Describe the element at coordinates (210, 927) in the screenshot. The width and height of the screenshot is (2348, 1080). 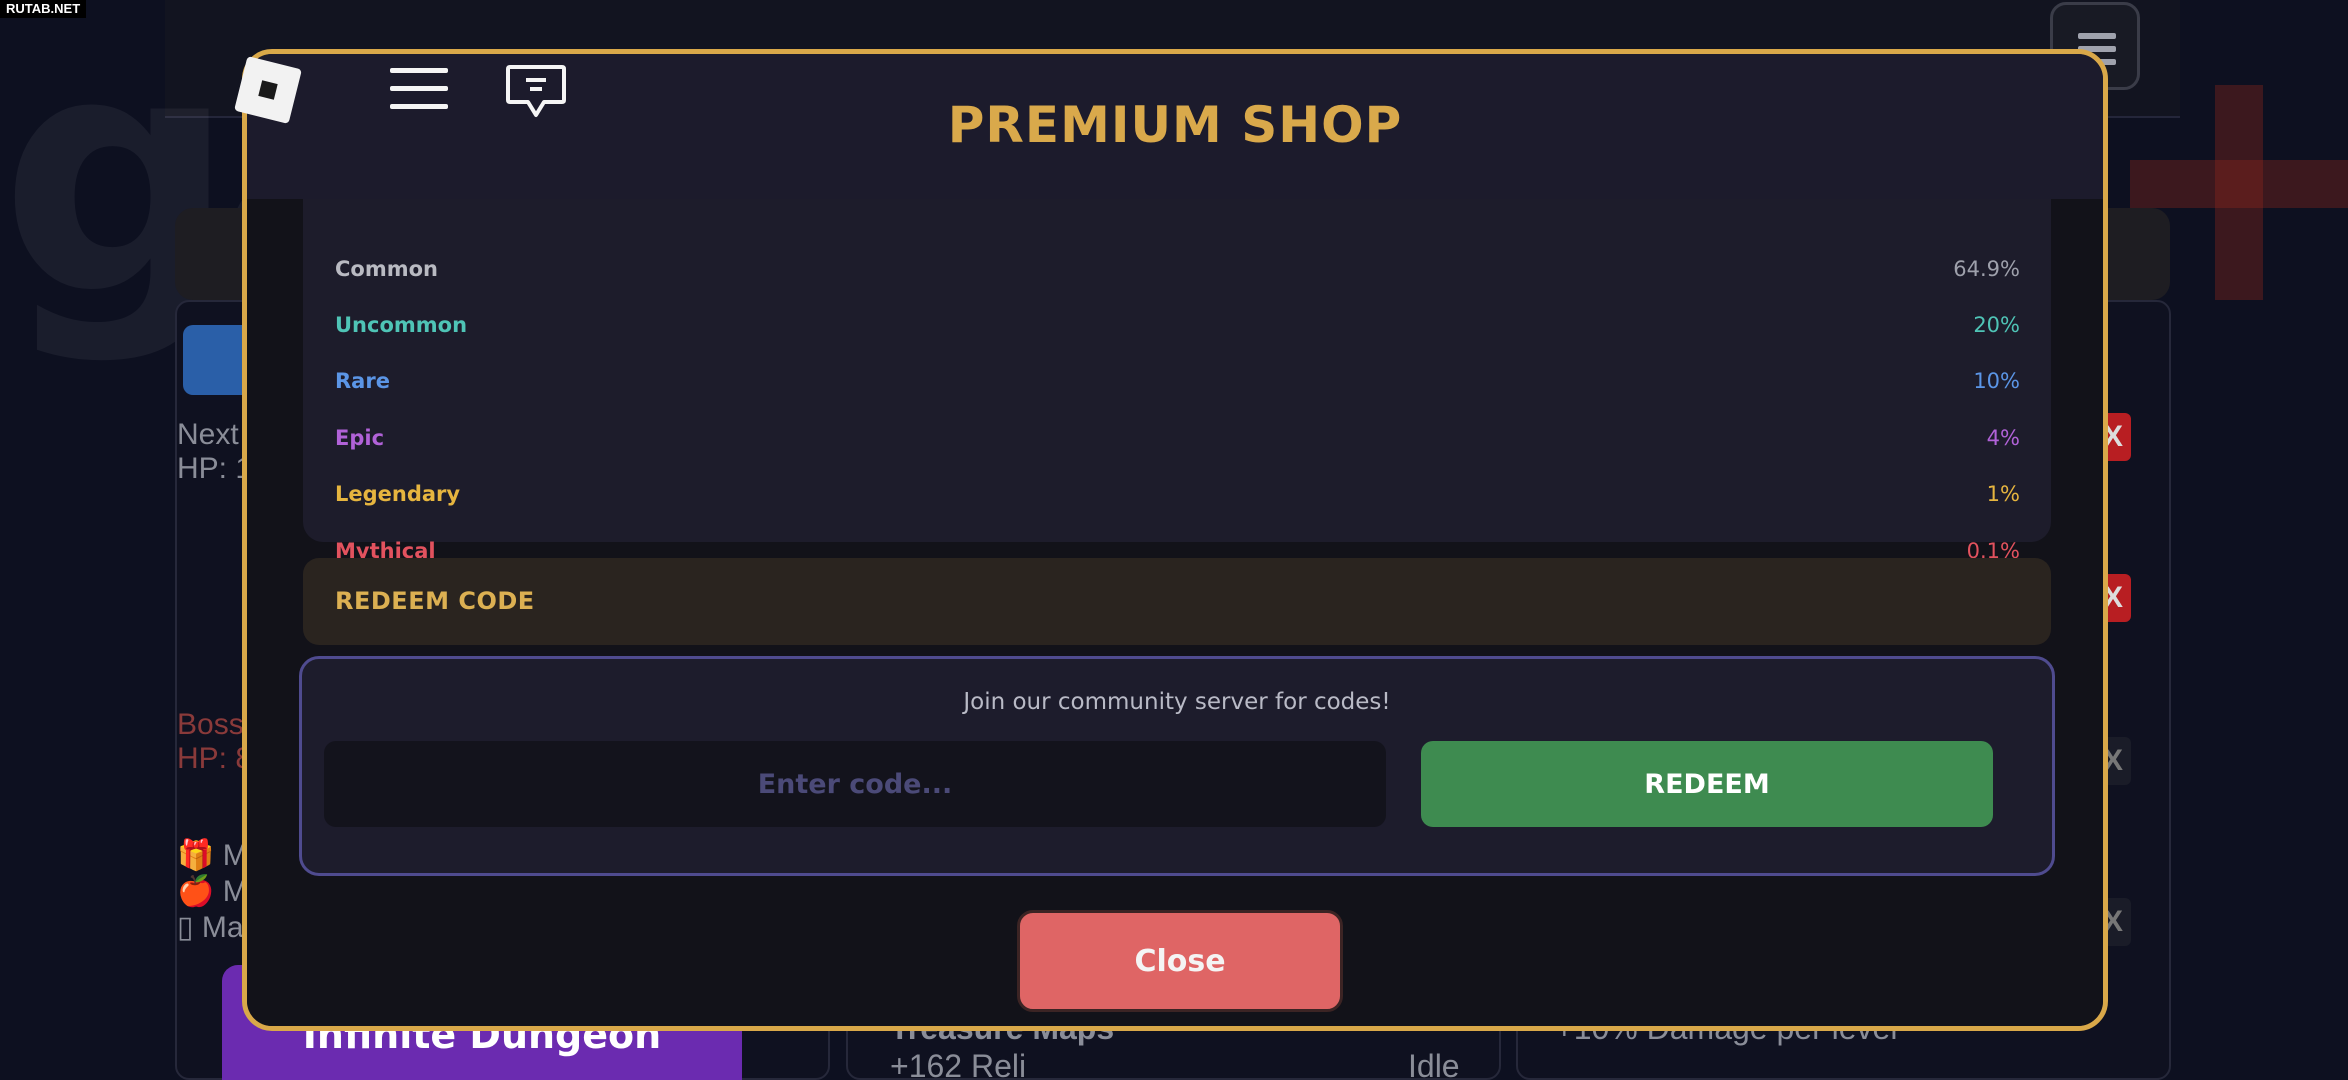
I see `bg-box-line: ▯ Ma` at that location.